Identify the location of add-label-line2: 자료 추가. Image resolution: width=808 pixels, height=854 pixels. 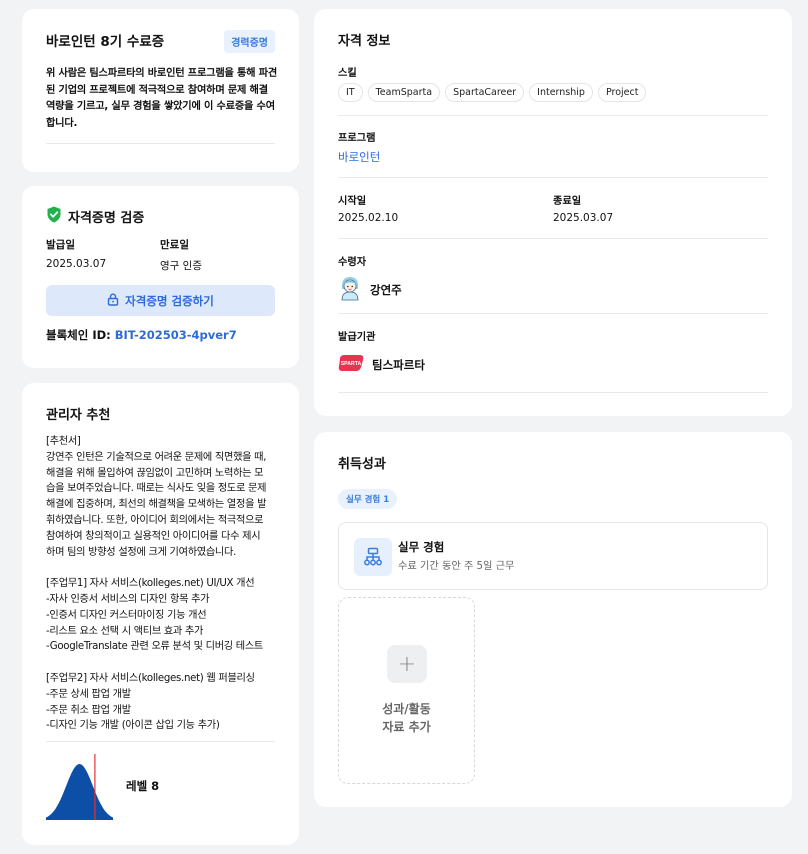
(406, 727).